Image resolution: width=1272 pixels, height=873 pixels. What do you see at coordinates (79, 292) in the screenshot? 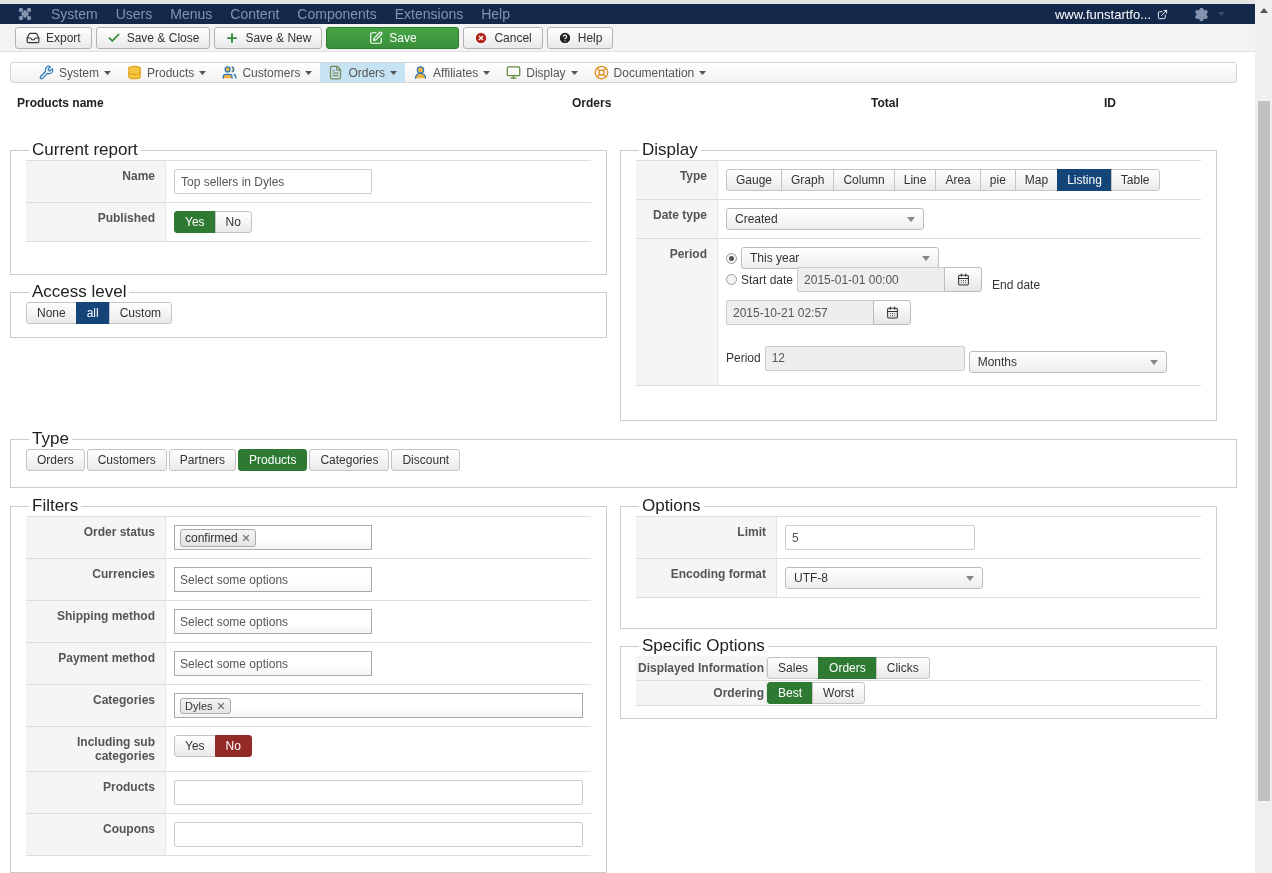
I see `section-title: Access level` at bounding box center [79, 292].